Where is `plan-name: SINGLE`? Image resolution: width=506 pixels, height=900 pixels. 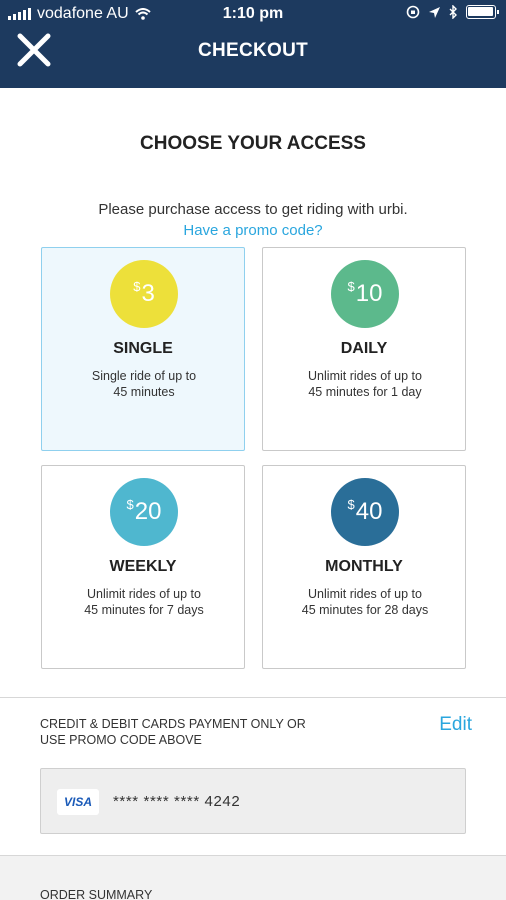
plan-name: SINGLE is located at coordinates (143, 348).